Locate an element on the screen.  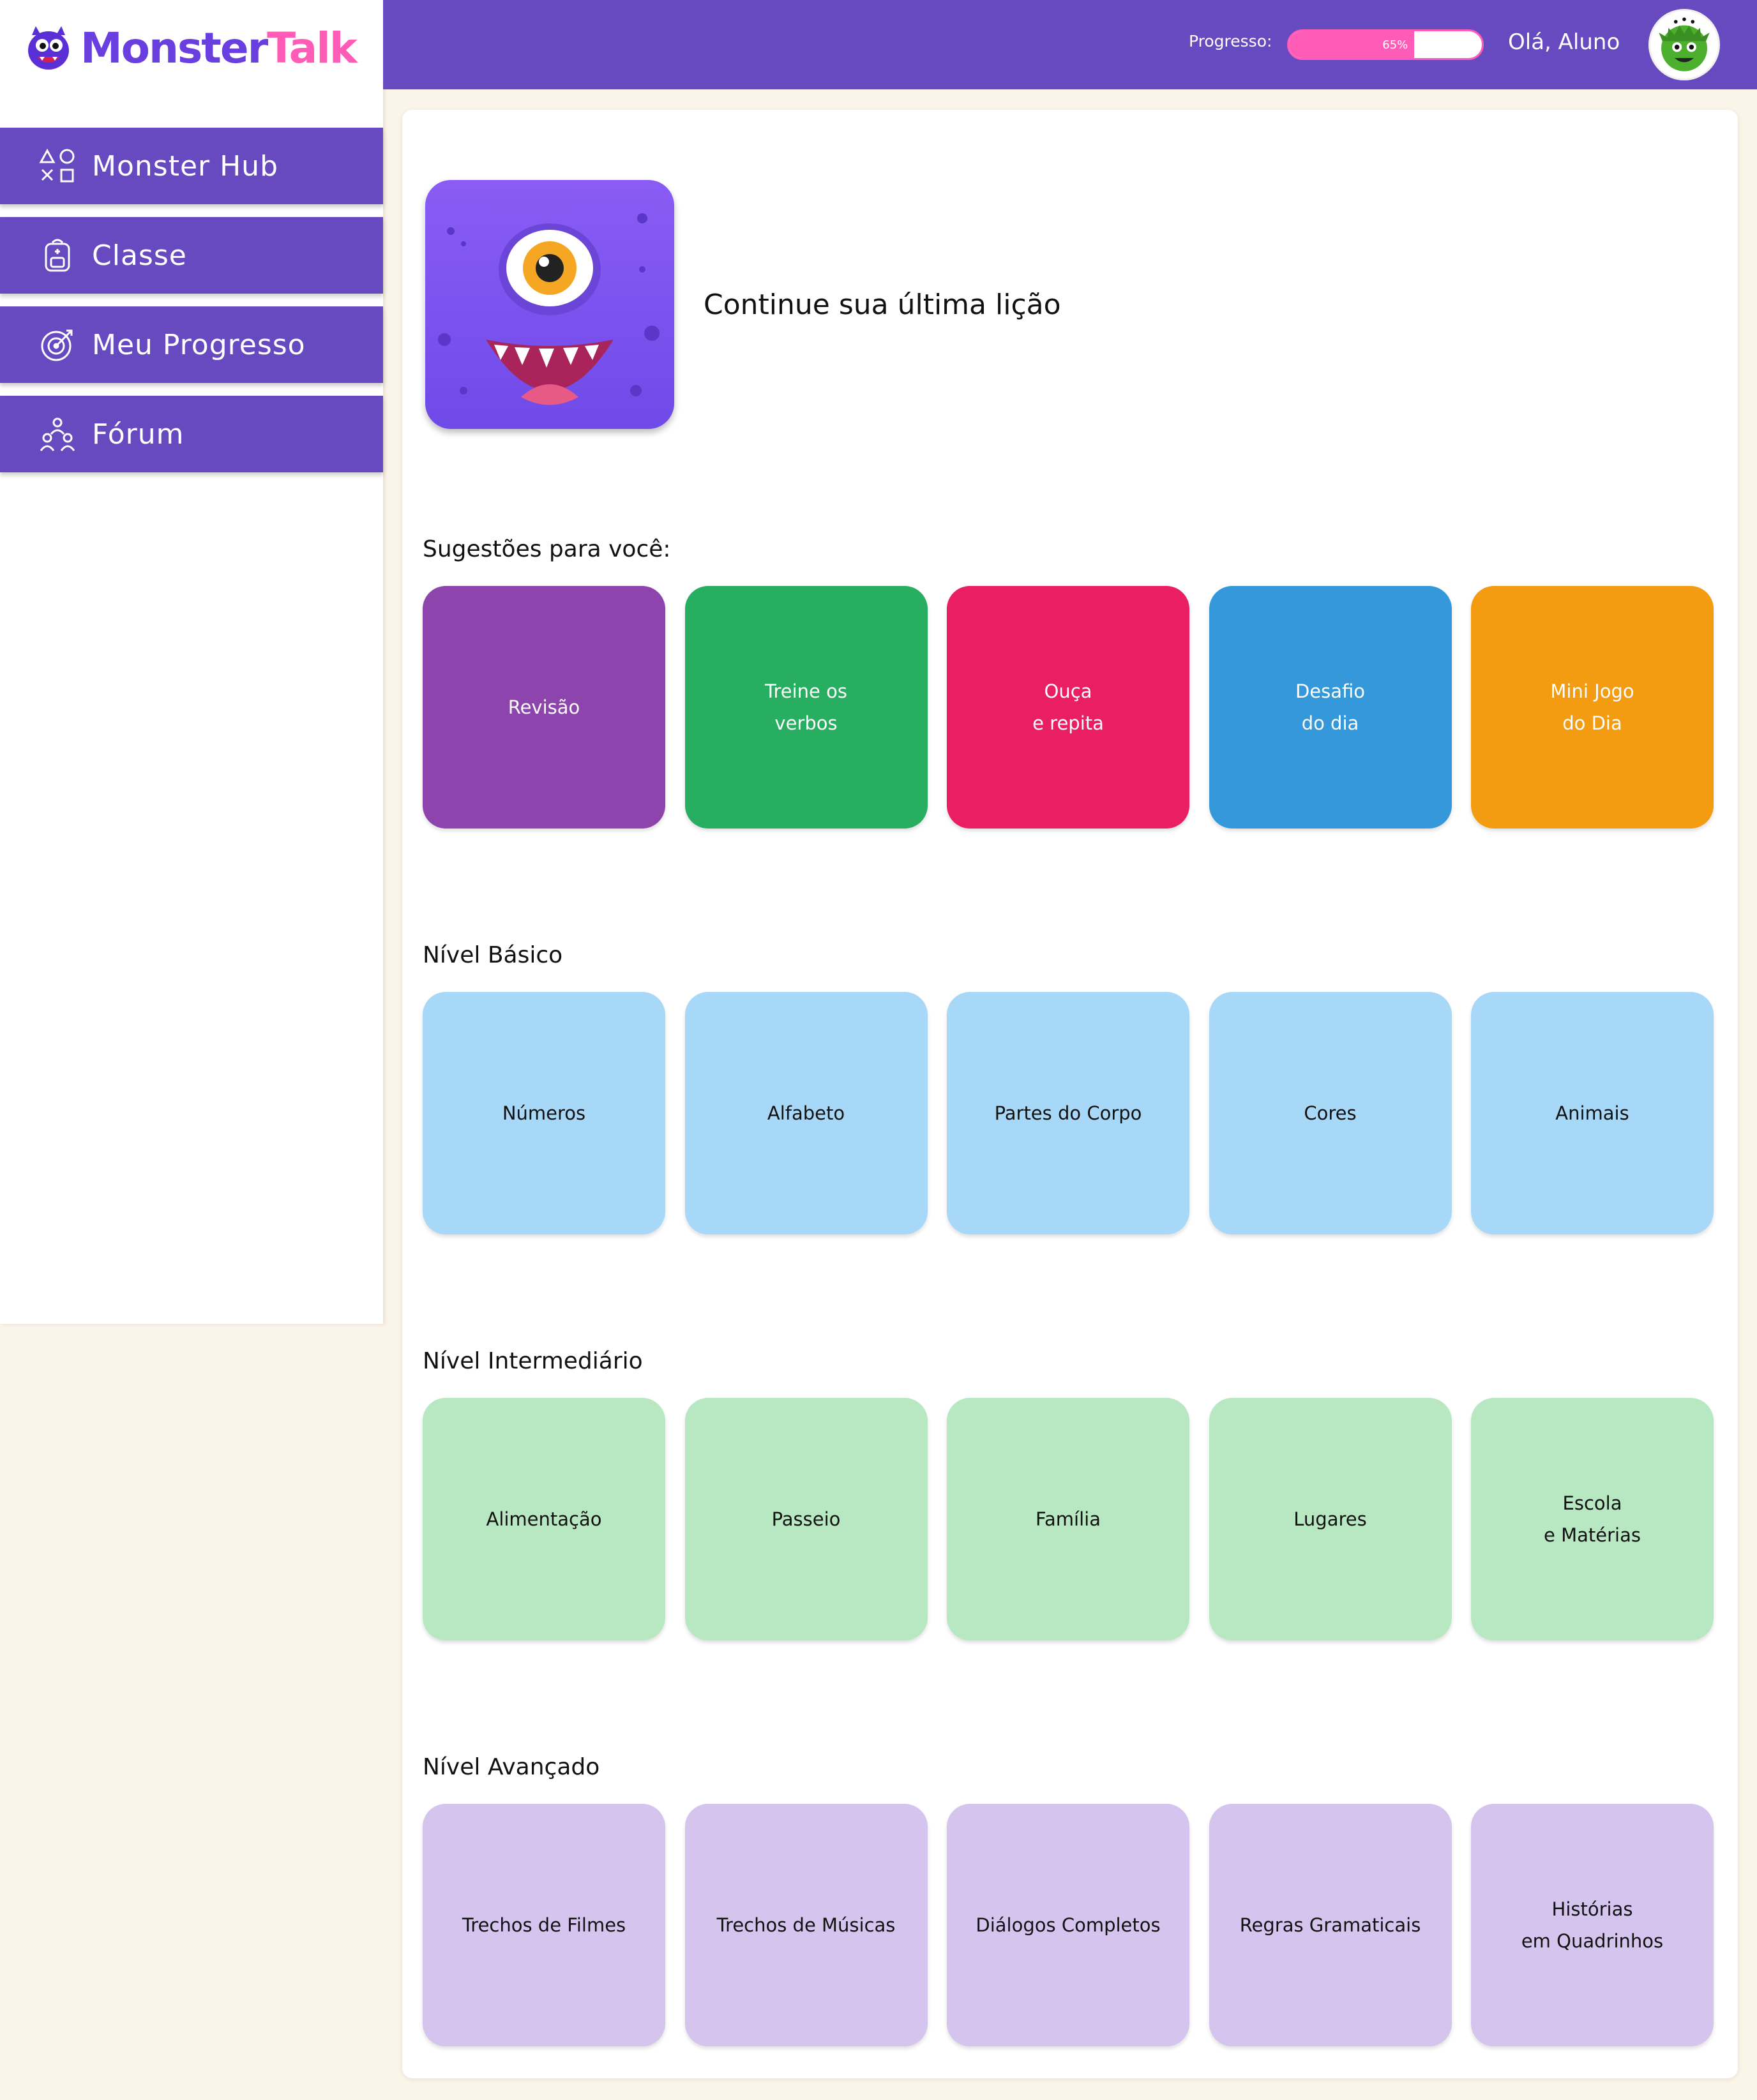
logo-text-monster: Monster is located at coordinates (174, 48).